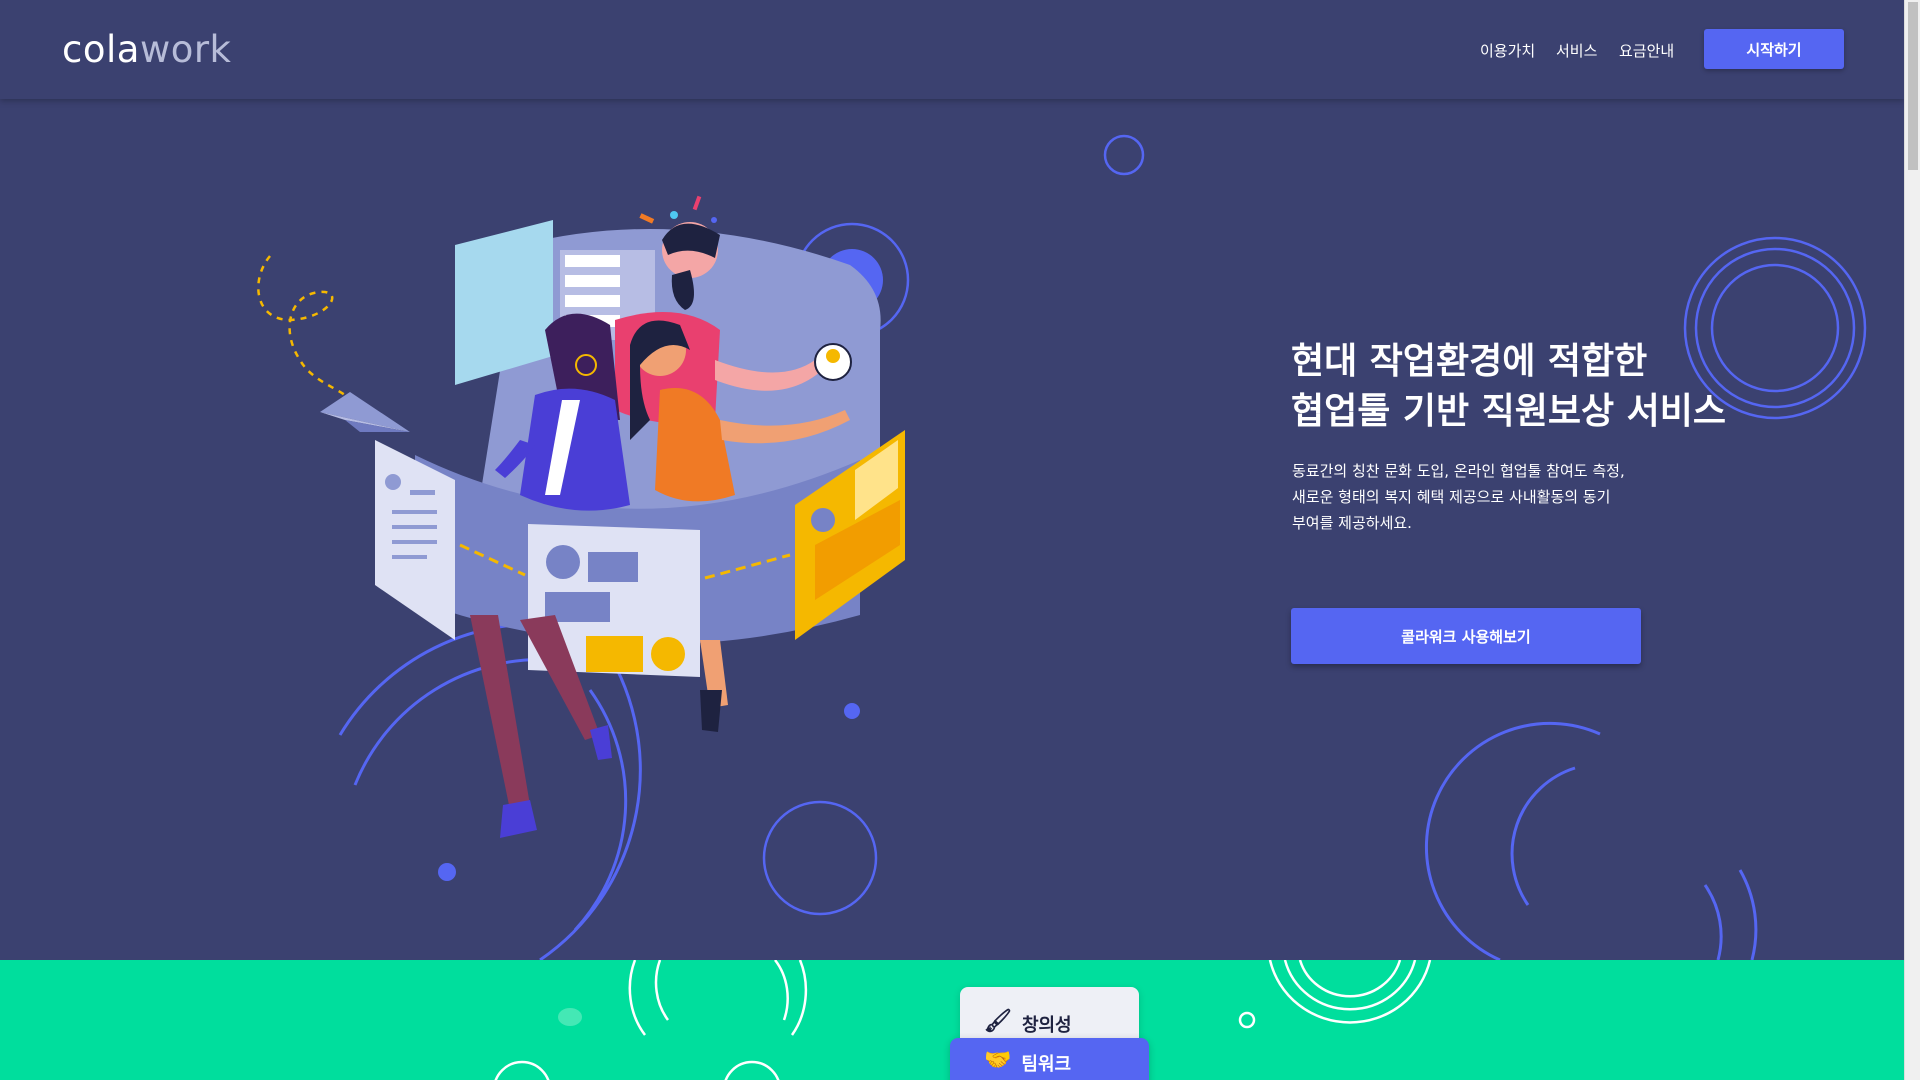  What do you see at coordinates (1576, 50) in the screenshot?
I see `nav-link-service: 서비스` at bounding box center [1576, 50].